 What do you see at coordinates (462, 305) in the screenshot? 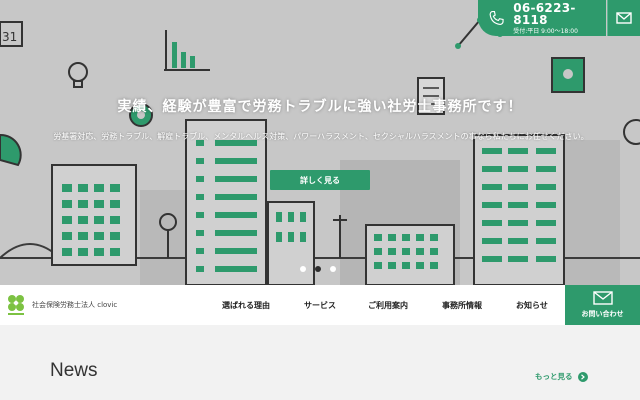
I see `nav-item-office-info: 事務所情報` at bounding box center [462, 305].